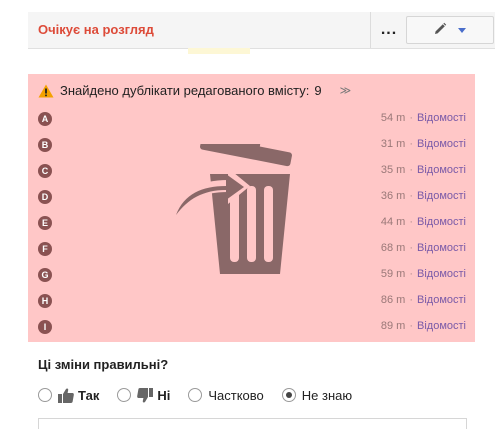  I want to click on duplicate-marker: C, so click(45, 171).